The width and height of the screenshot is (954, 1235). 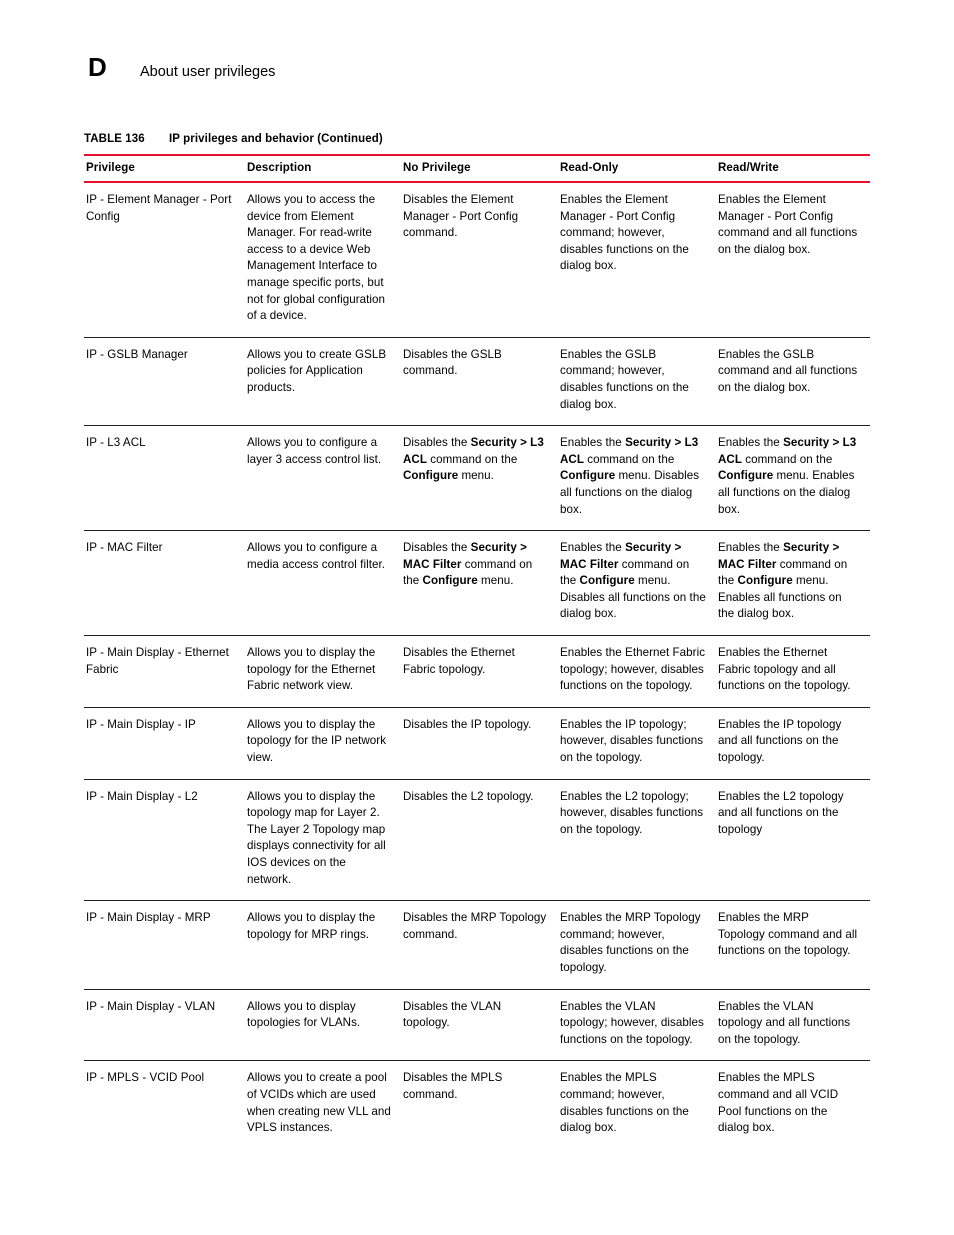 What do you see at coordinates (165, 168) in the screenshot?
I see `column-header-privilege: Privilege` at bounding box center [165, 168].